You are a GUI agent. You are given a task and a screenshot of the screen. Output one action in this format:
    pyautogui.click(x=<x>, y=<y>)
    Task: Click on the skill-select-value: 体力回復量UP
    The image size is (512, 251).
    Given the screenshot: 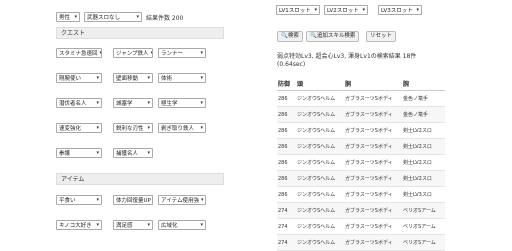 What is the action you would take?
    pyautogui.click(x=133, y=200)
    